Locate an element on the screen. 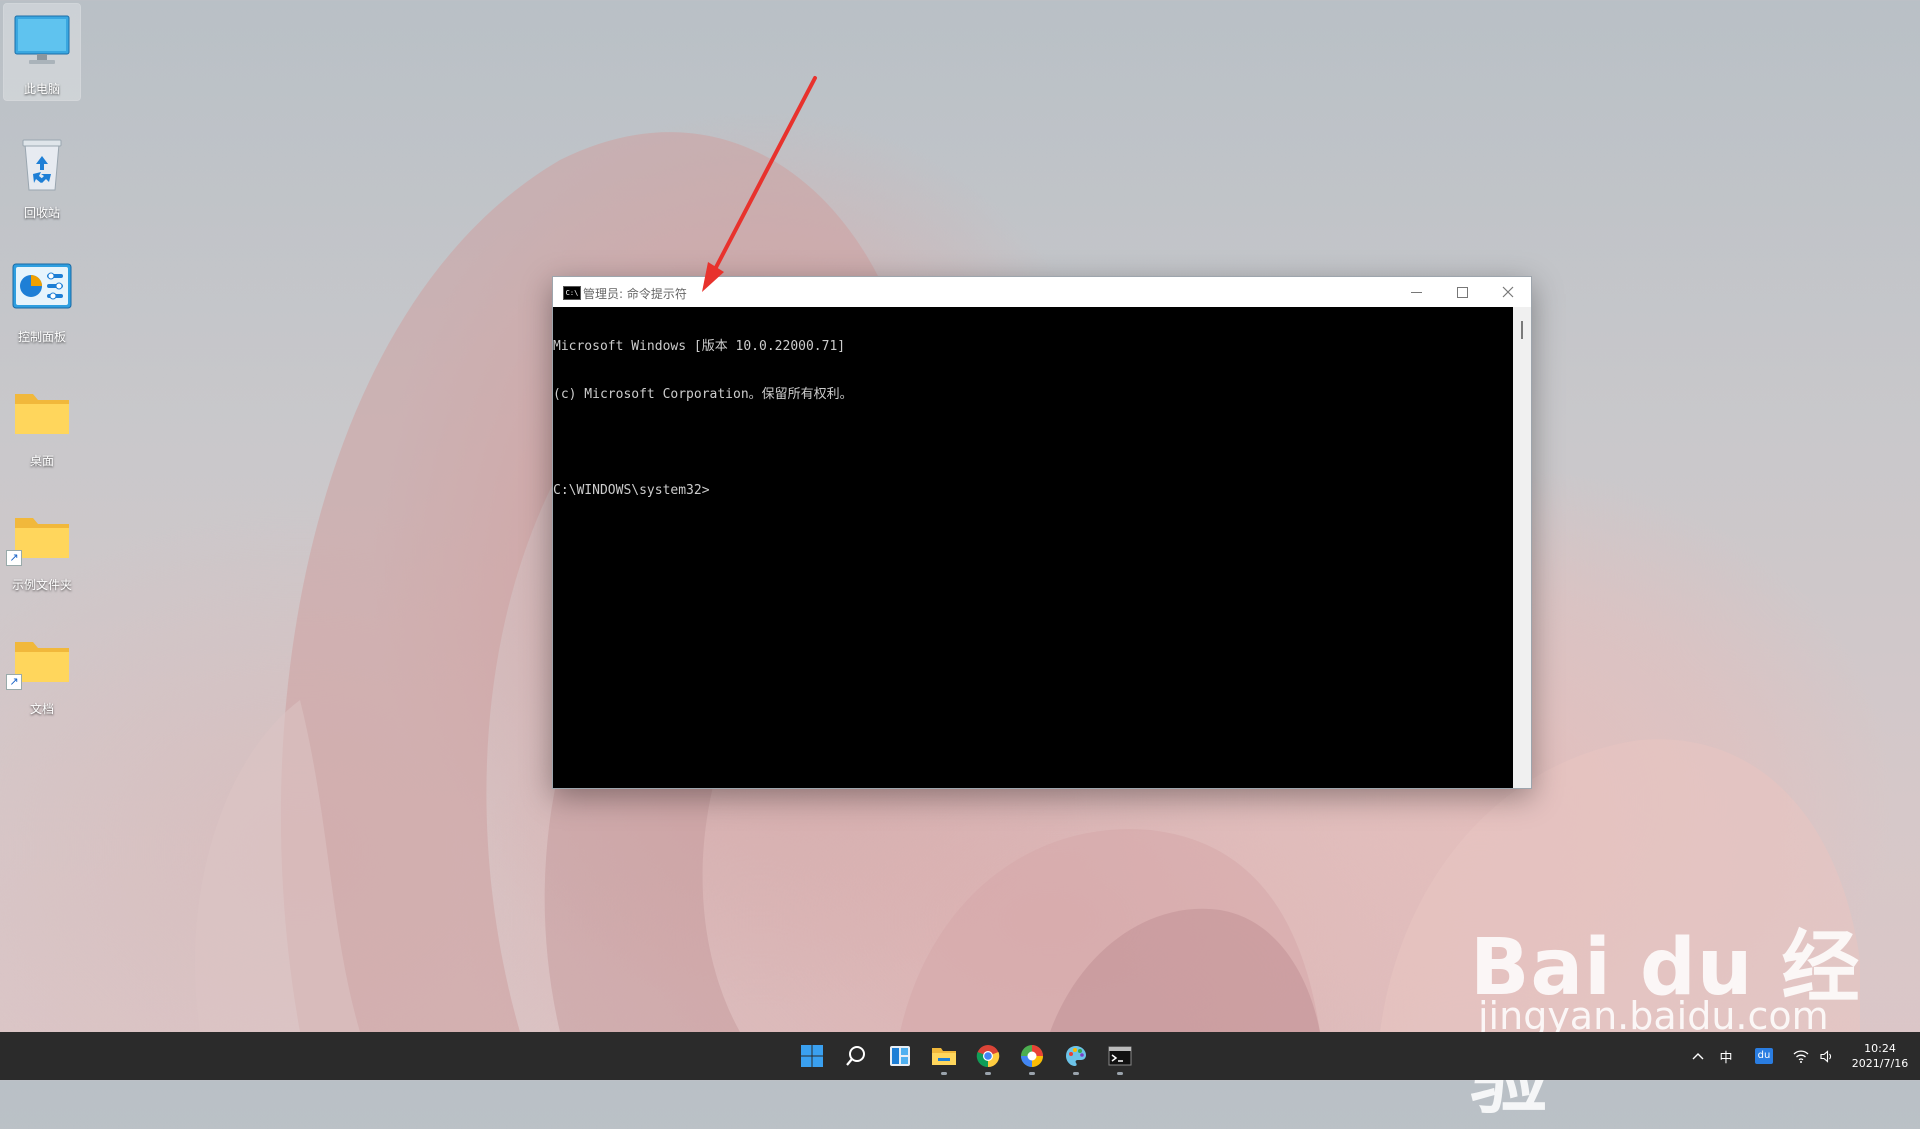  taskbar-clock: 10:24 2021/7/16 is located at coordinates (1880, 1056).